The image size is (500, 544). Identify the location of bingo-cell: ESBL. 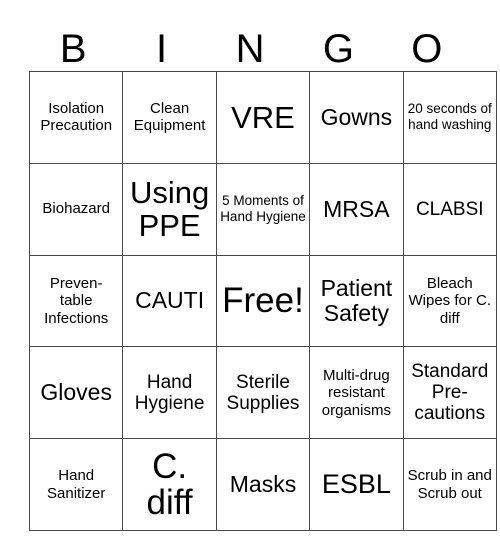
(356, 484).